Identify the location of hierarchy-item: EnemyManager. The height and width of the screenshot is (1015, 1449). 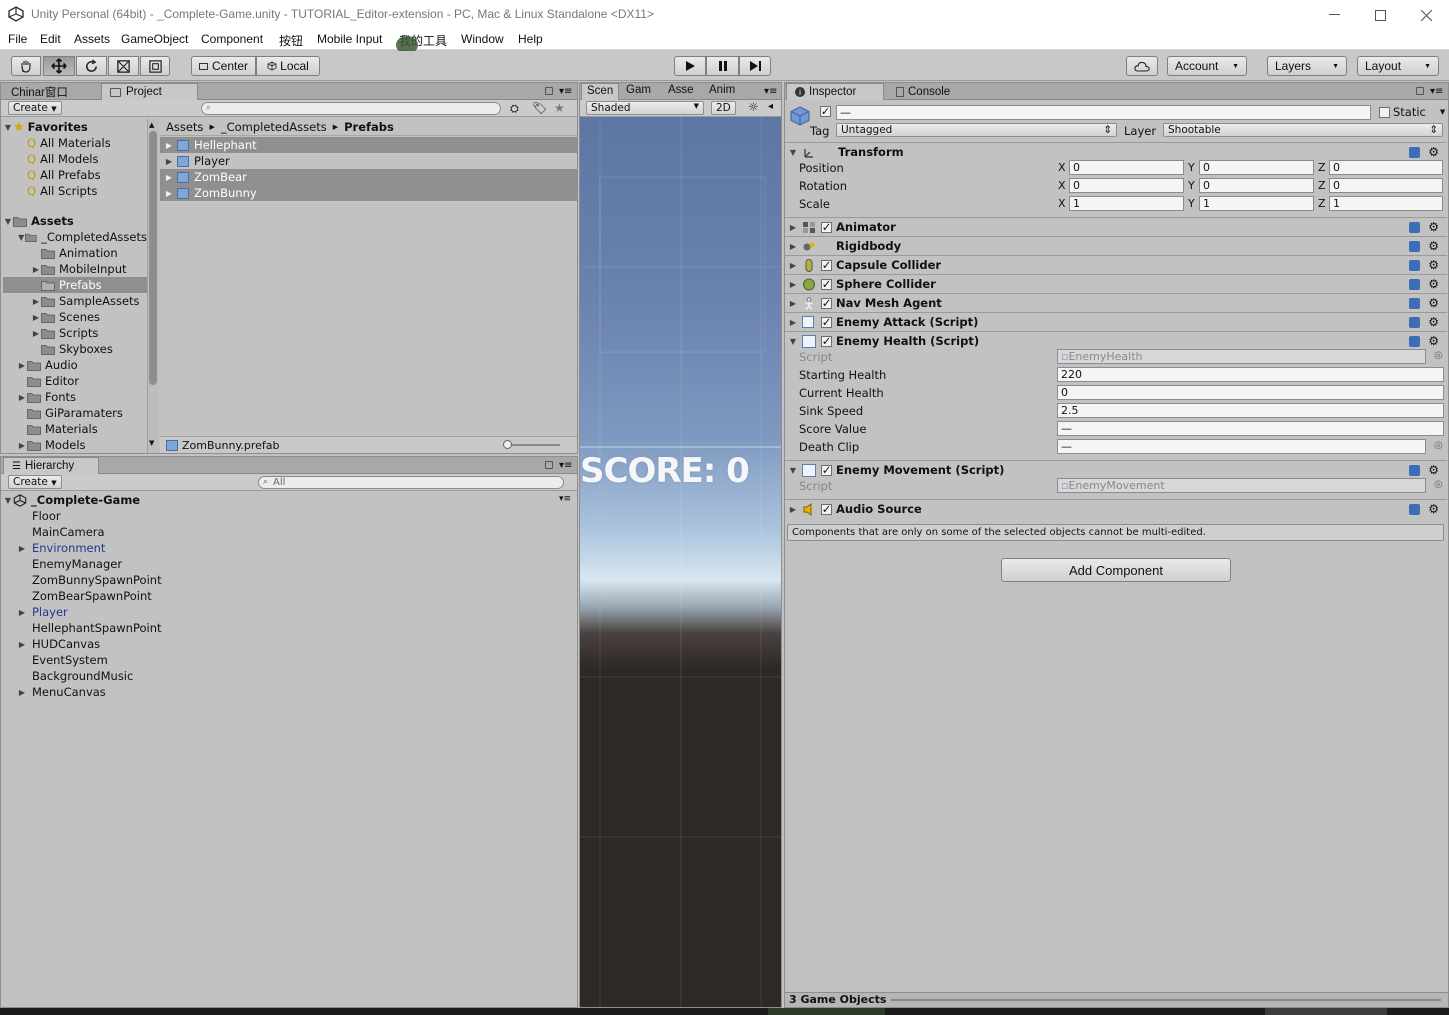
(290, 564).